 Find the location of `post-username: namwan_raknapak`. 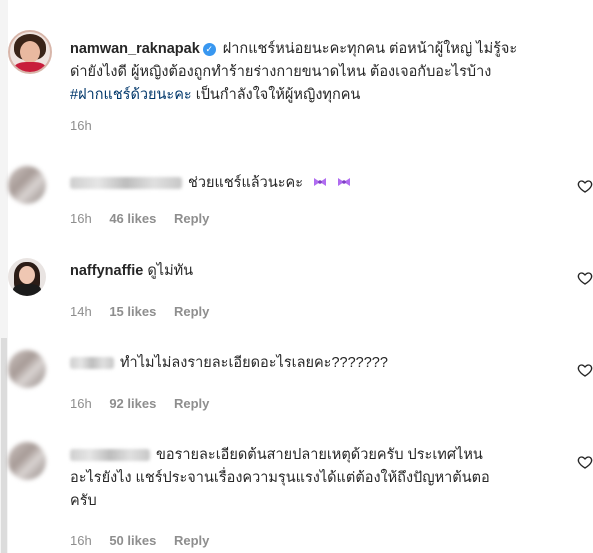

post-username: namwan_raknapak is located at coordinates (135, 49).